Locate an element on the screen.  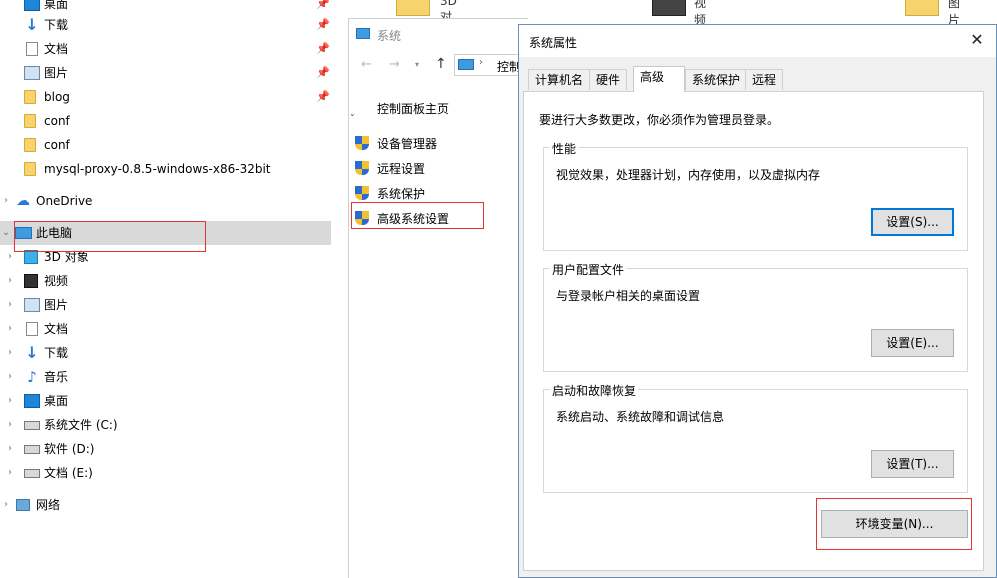
nav-label: 网络 is located at coordinates (48, 505).